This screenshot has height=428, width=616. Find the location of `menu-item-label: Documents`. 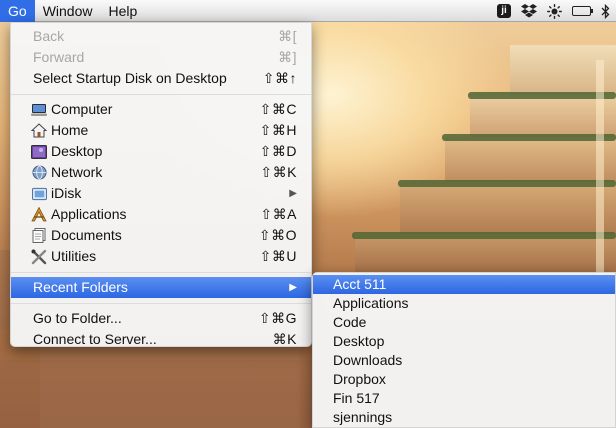

menu-item-label: Documents is located at coordinates (86, 235).